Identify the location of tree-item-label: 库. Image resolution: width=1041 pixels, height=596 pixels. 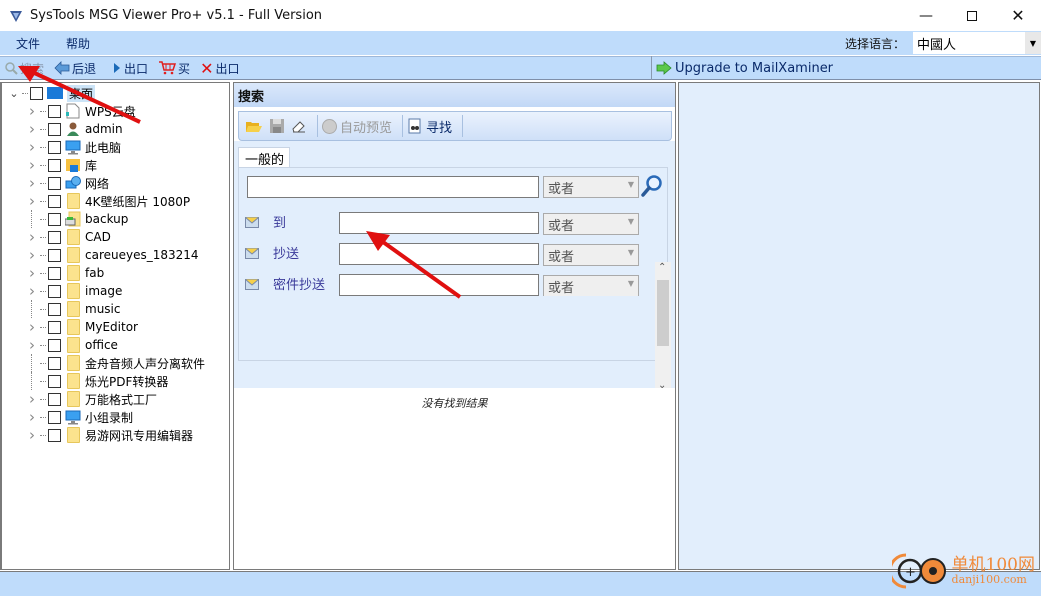
(91, 165).